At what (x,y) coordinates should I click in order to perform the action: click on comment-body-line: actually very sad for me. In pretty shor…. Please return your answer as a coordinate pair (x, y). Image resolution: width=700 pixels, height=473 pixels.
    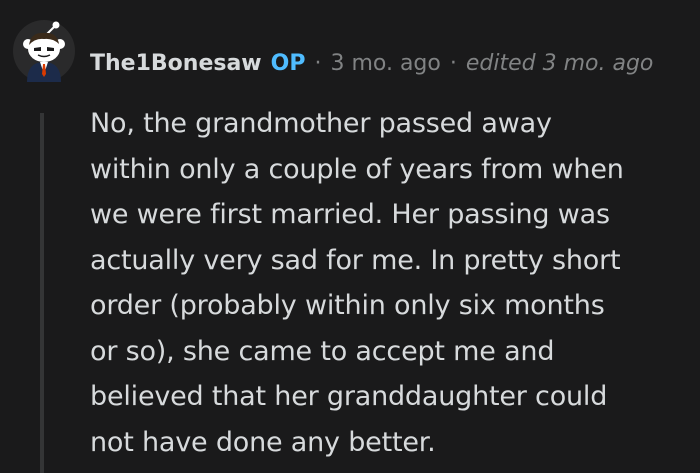
    Looking at the image, I should click on (355, 260).